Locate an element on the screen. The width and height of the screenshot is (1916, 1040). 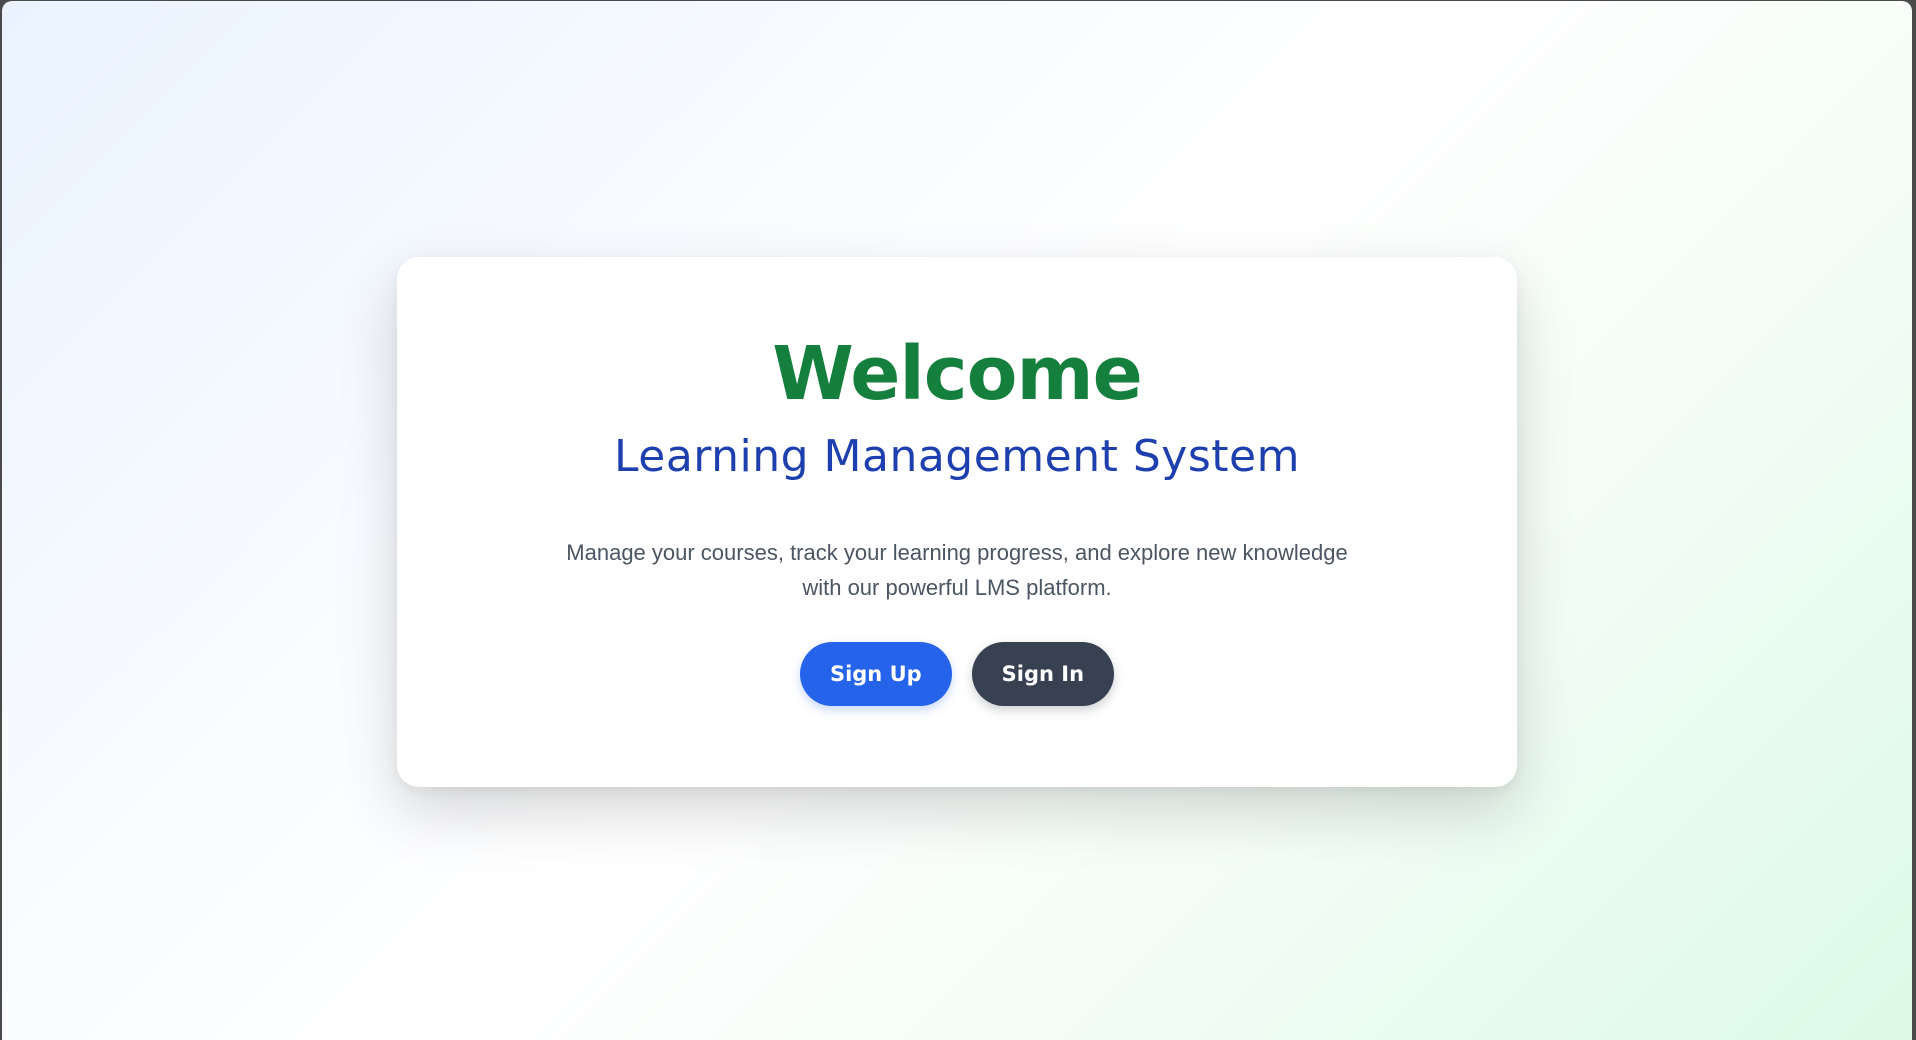
auth-buttons: Sign Up Sign In is located at coordinates (957, 674).